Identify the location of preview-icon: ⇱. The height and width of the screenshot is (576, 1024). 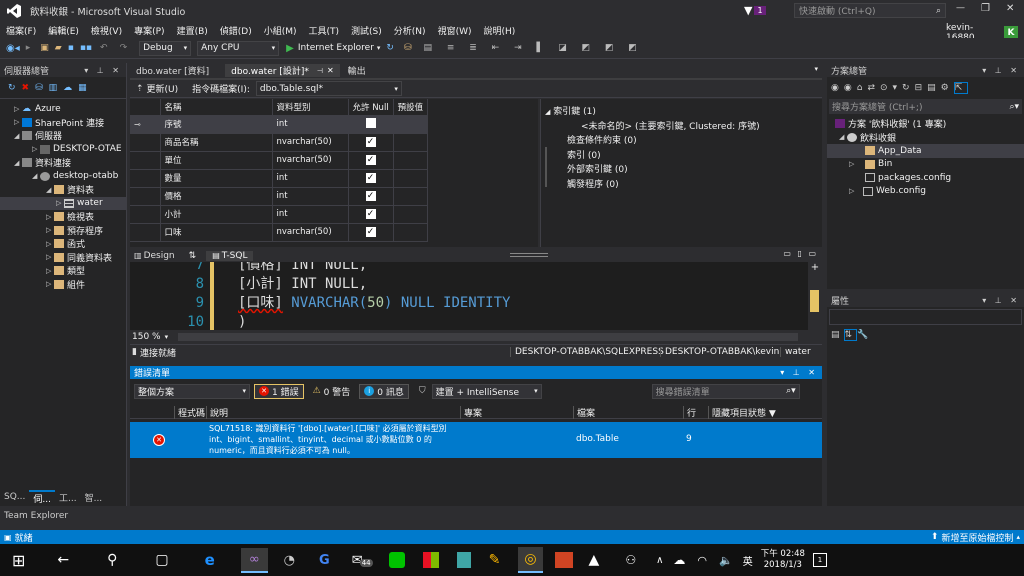
(961, 88).